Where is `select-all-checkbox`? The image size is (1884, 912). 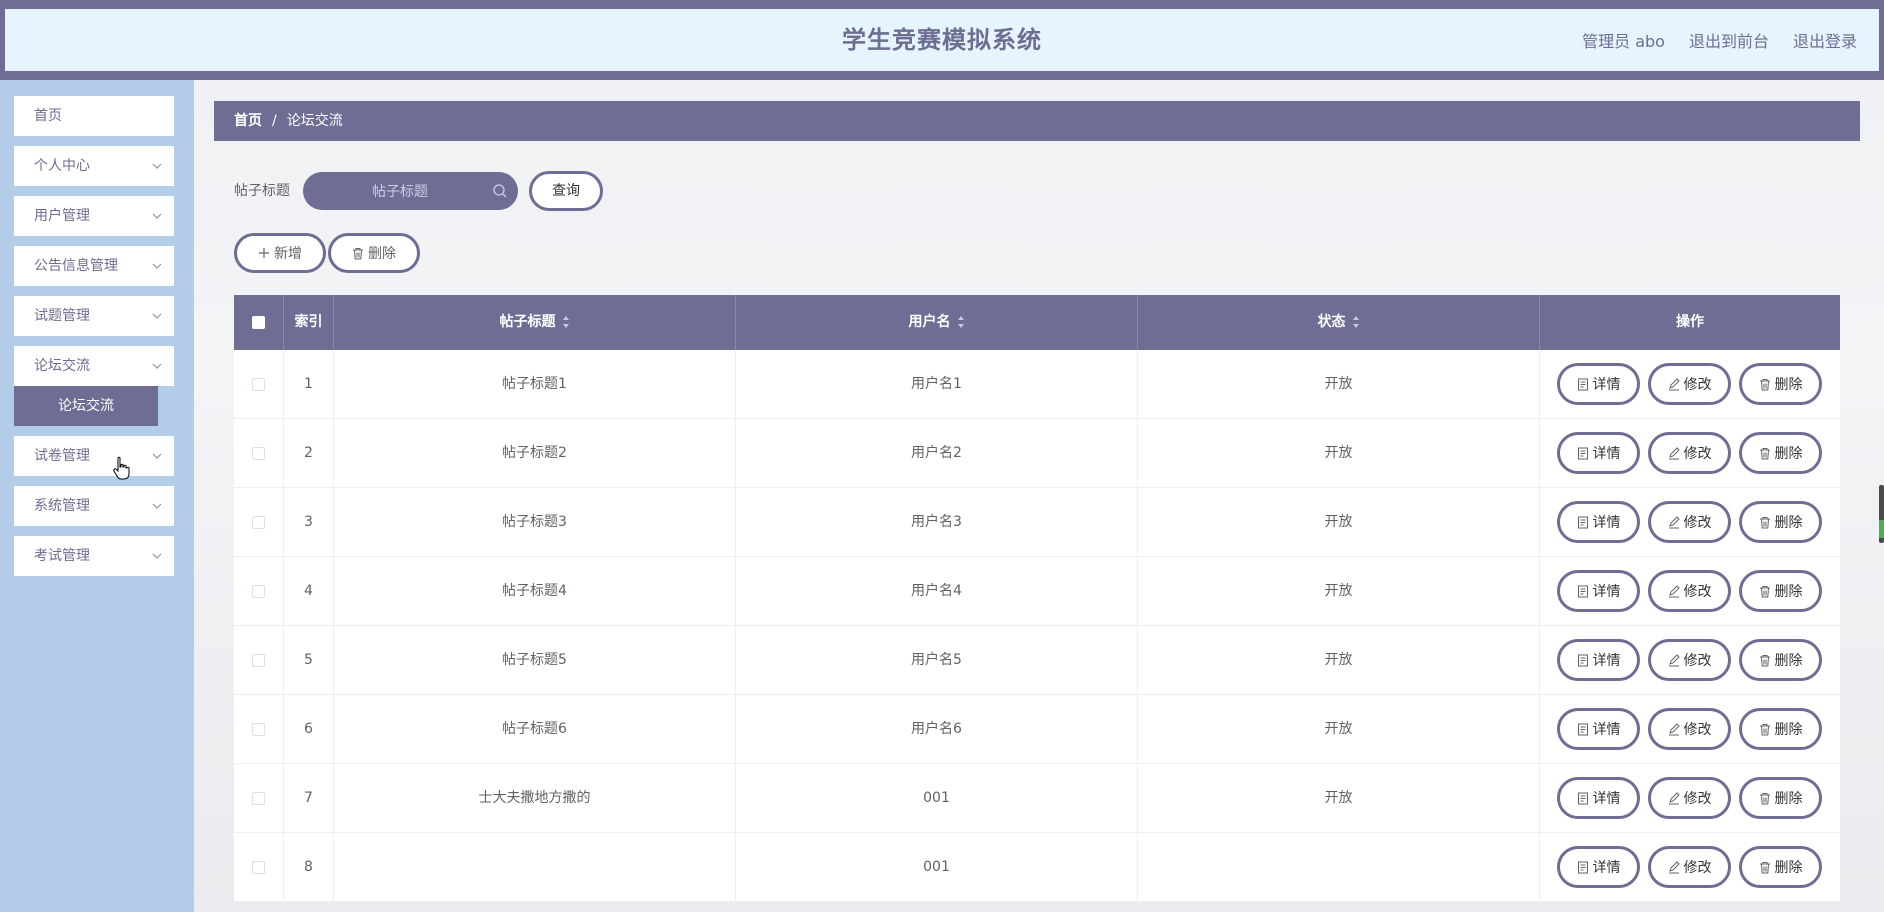
select-all-checkbox is located at coordinates (258, 322).